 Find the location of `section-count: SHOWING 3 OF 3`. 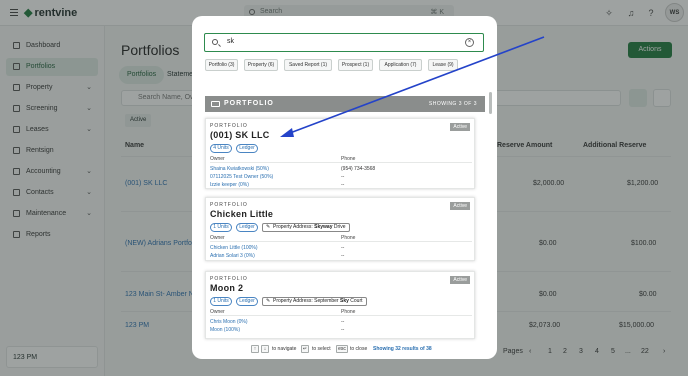

section-count: SHOWING 3 OF 3 is located at coordinates (452, 104).